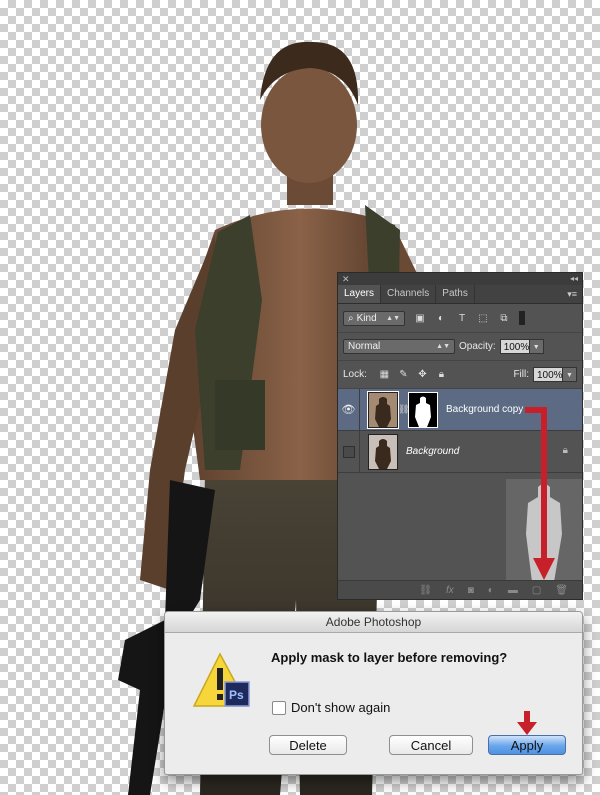  What do you see at coordinates (364, 346) in the screenshot?
I see `blend-mode-value: Normal` at bounding box center [364, 346].